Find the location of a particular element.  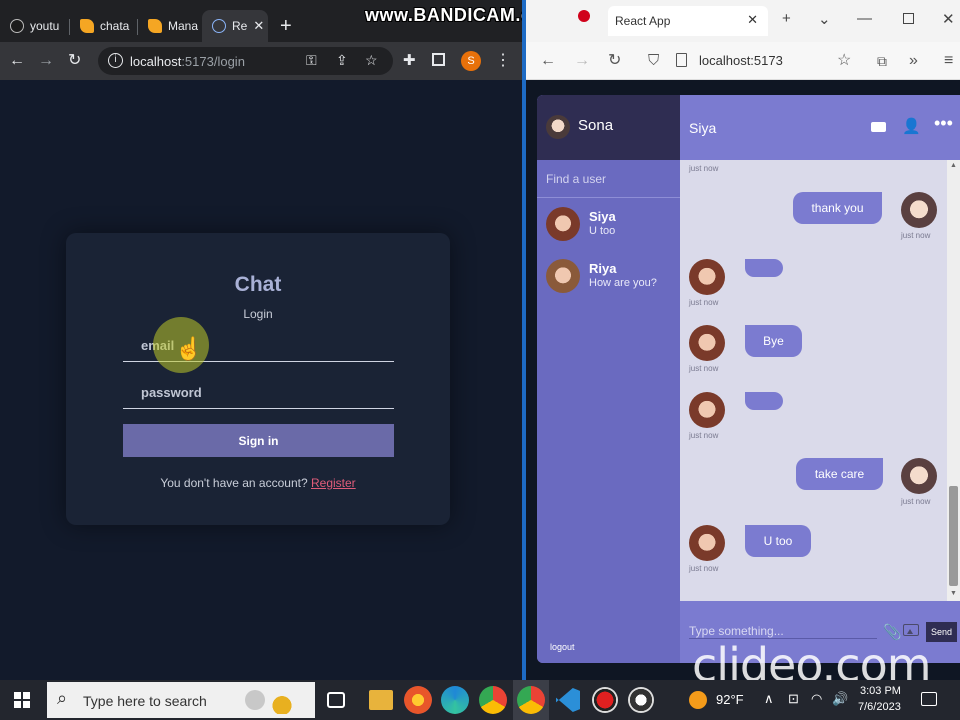

chrome-tab-active: Re ✕ is located at coordinates (235, 26).